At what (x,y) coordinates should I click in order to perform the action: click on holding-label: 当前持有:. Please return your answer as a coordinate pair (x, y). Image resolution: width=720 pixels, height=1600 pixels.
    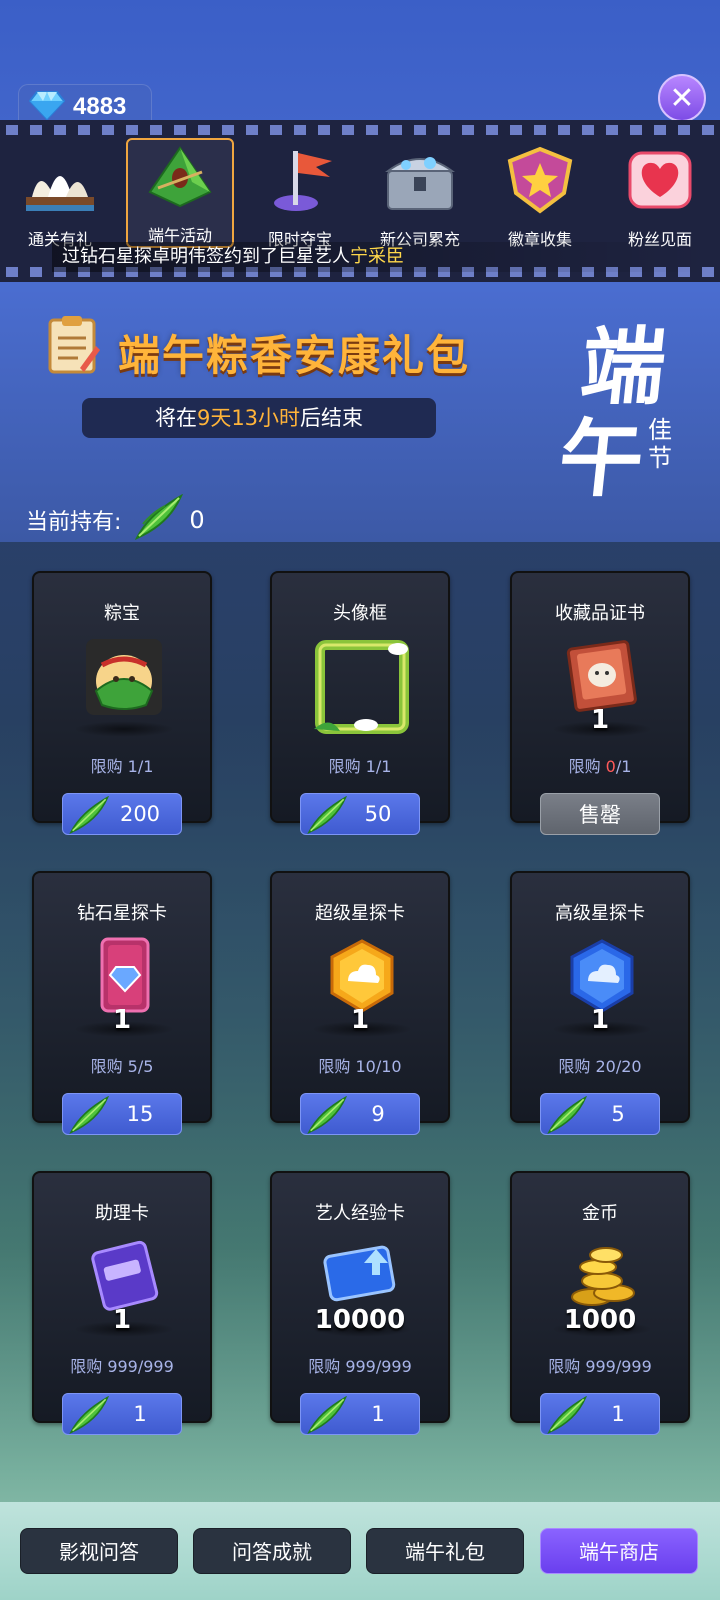
    Looking at the image, I should click on (74, 522).